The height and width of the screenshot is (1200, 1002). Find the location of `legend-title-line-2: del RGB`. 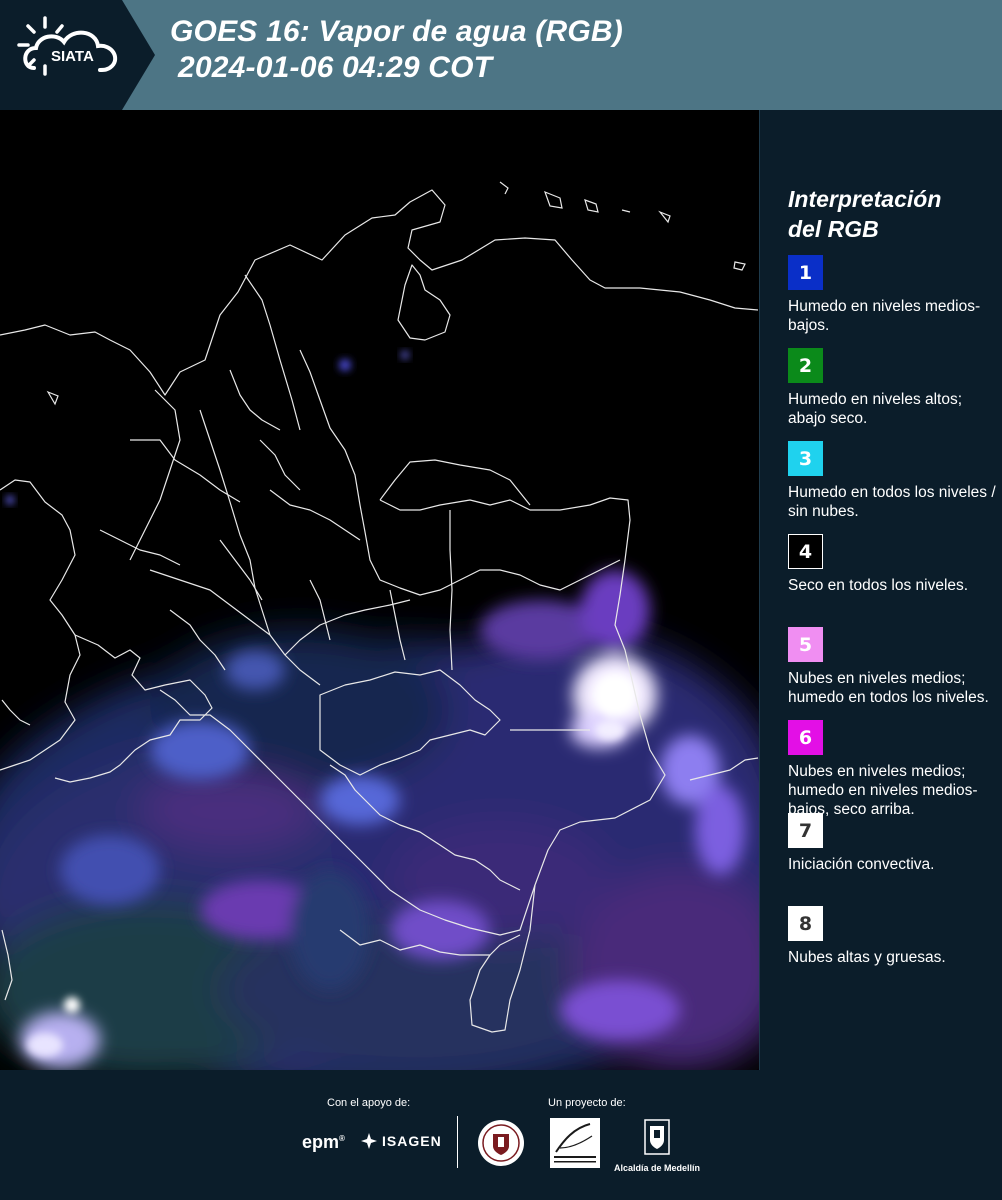

legend-title-line-2: del RGB is located at coordinates (833, 229).